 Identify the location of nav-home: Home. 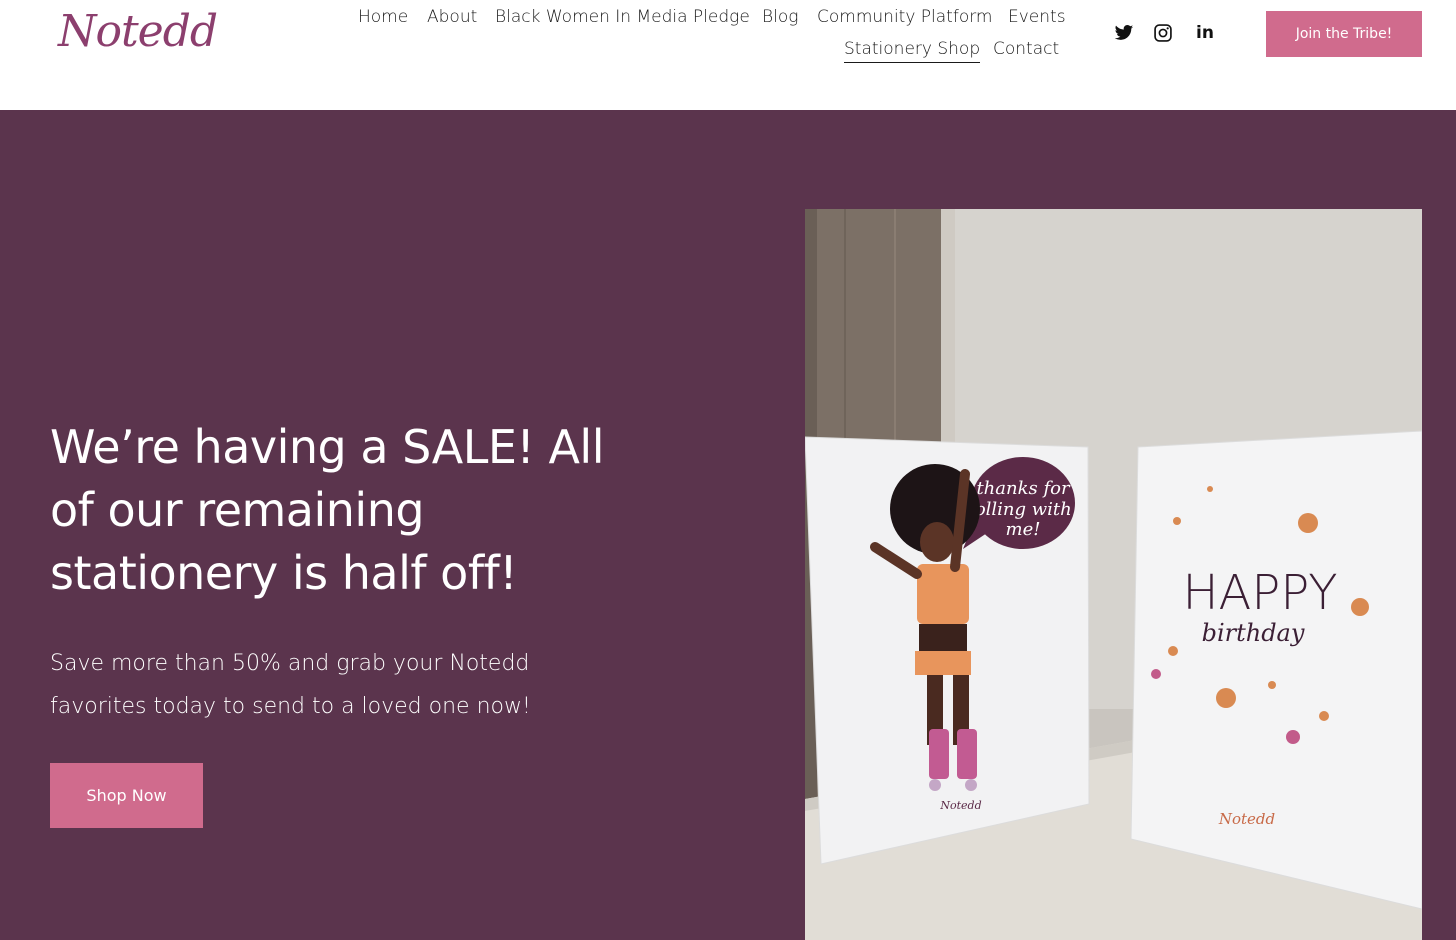
(383, 17).